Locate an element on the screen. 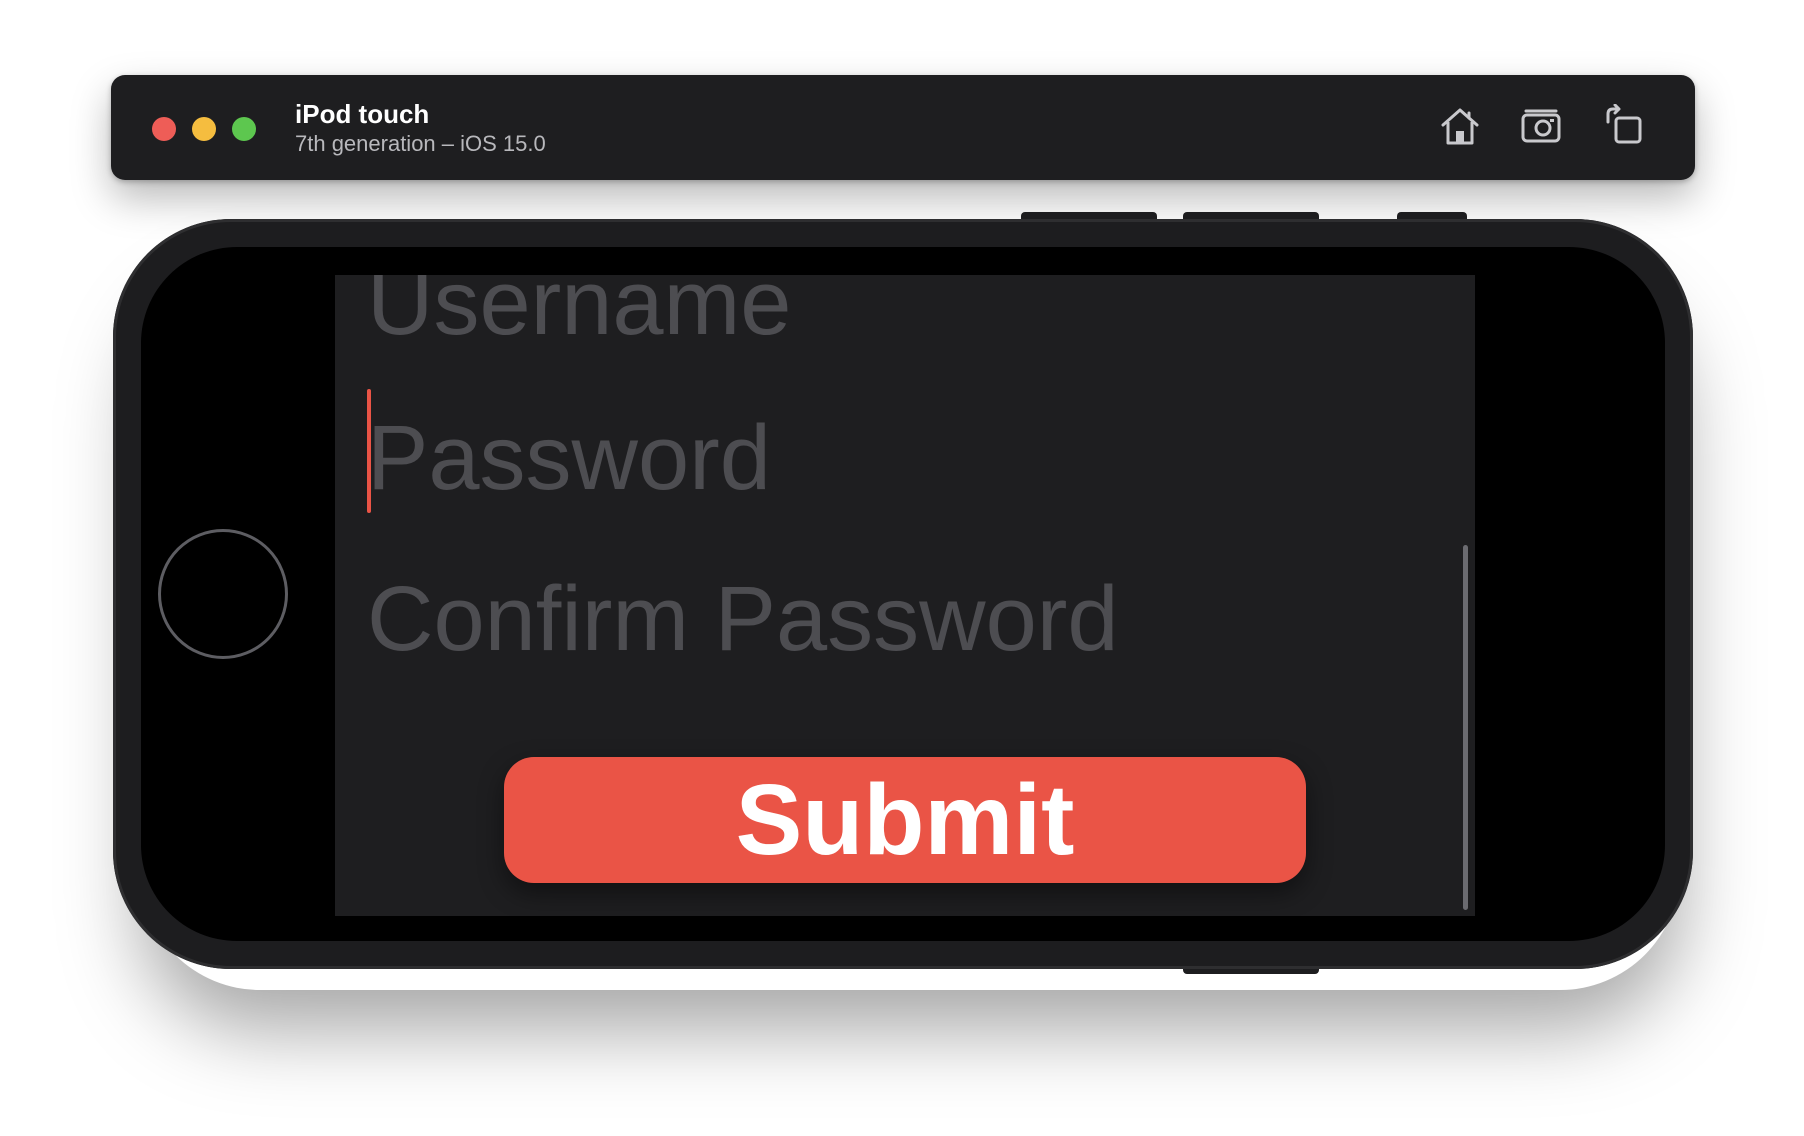 The image size is (1804, 1136). vertical-scrollbar is located at coordinates (1465, 727).